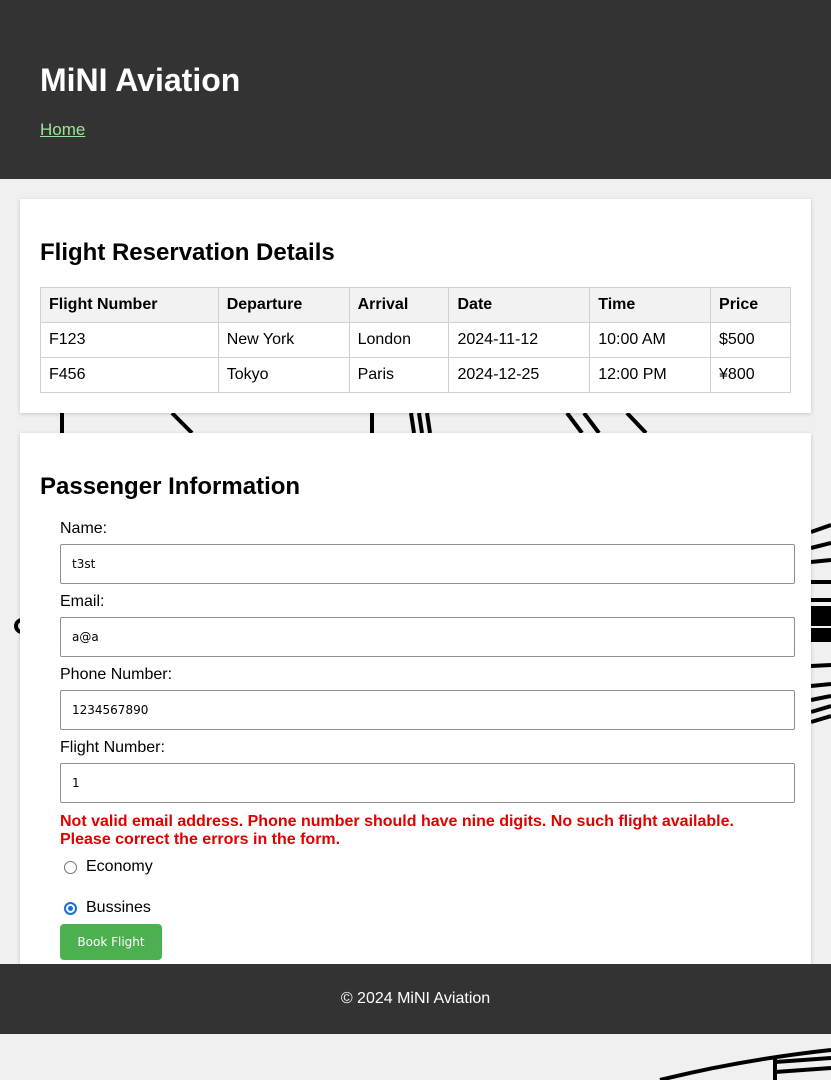  I want to click on name-field, so click(427, 564).